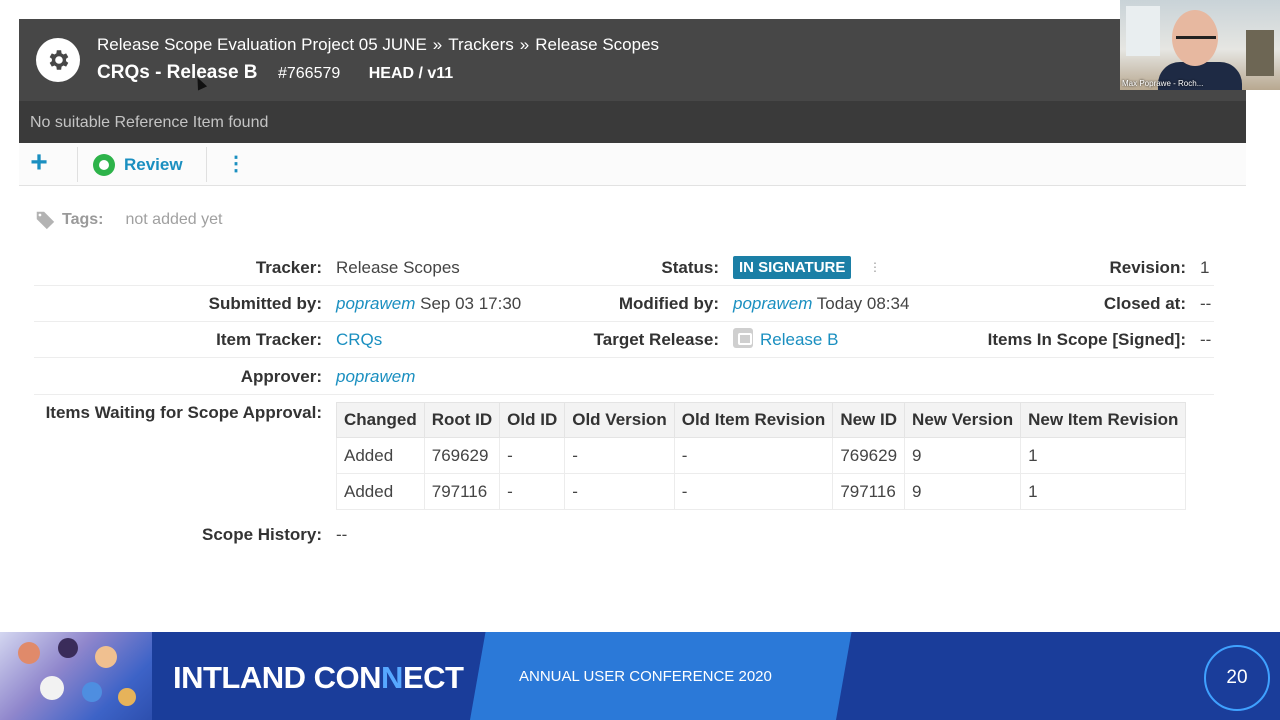  What do you see at coordinates (656, 339) in the screenshot?
I see `target-release-label: Target Release:` at bounding box center [656, 339].